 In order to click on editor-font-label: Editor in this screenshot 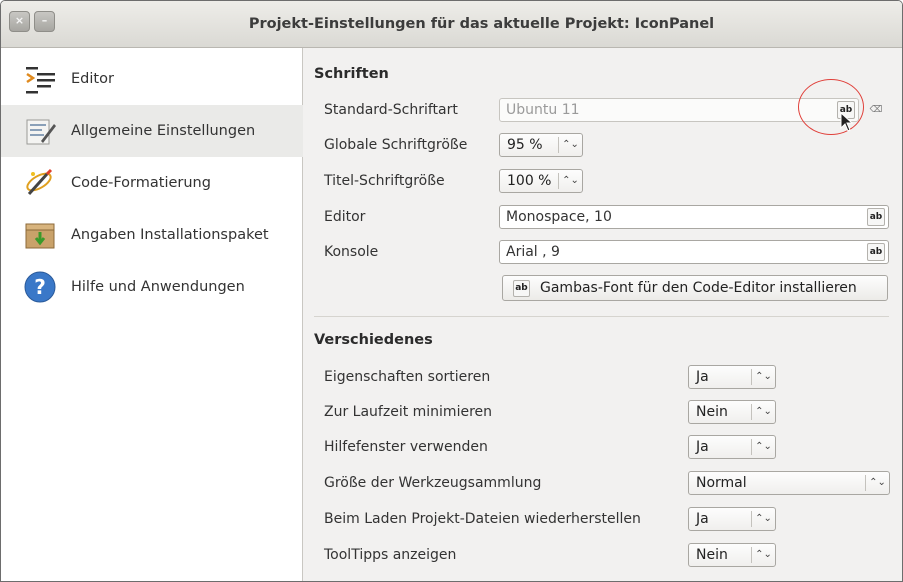, I will do `click(345, 217)`.